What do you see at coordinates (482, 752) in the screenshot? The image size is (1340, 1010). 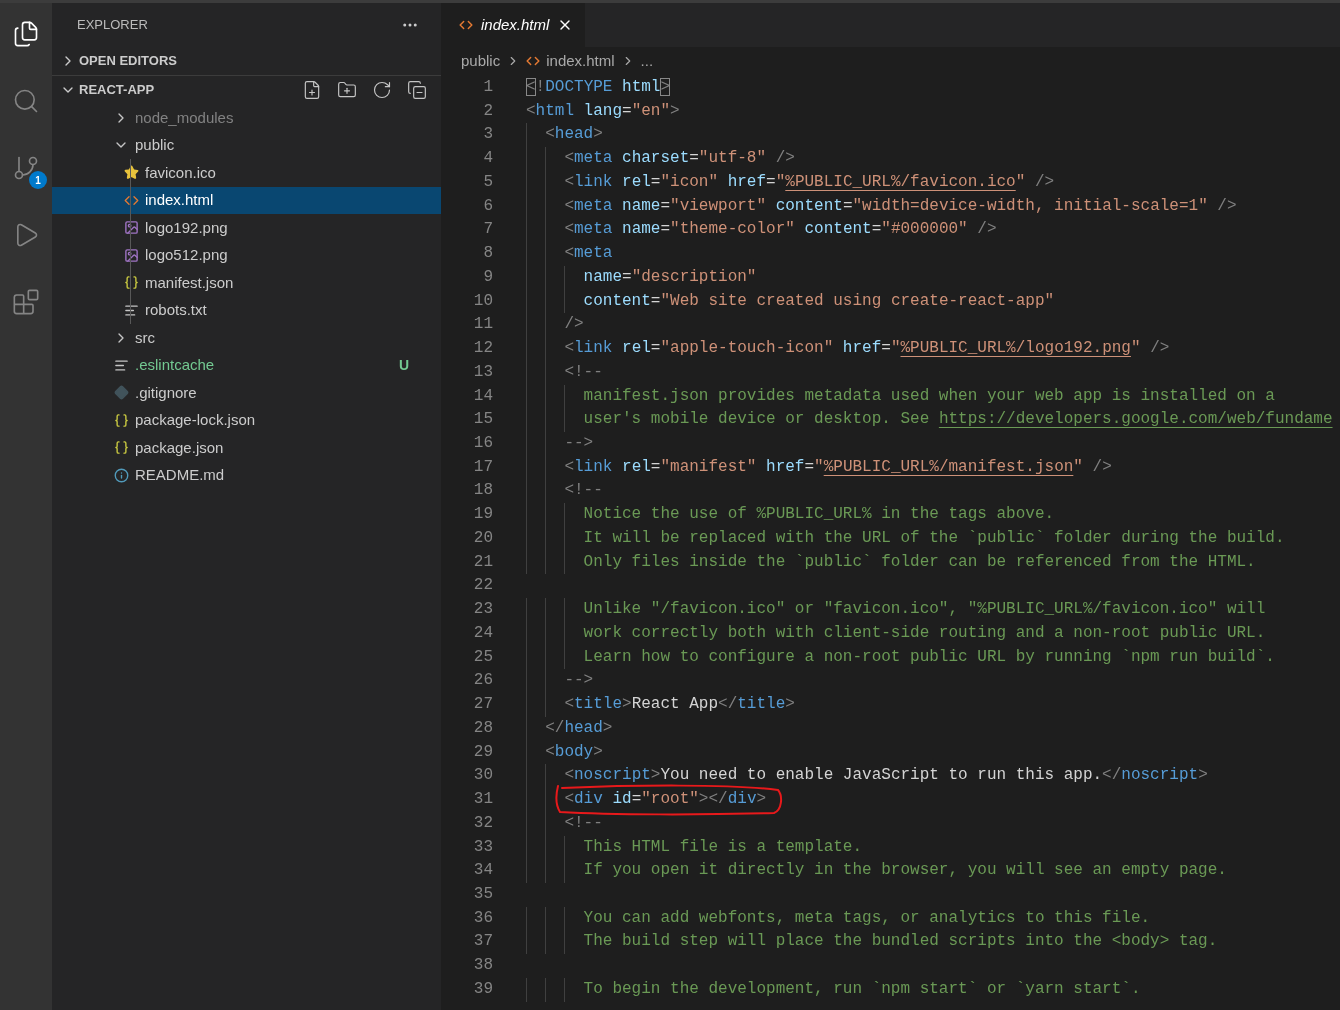 I see `line-number: 29` at bounding box center [482, 752].